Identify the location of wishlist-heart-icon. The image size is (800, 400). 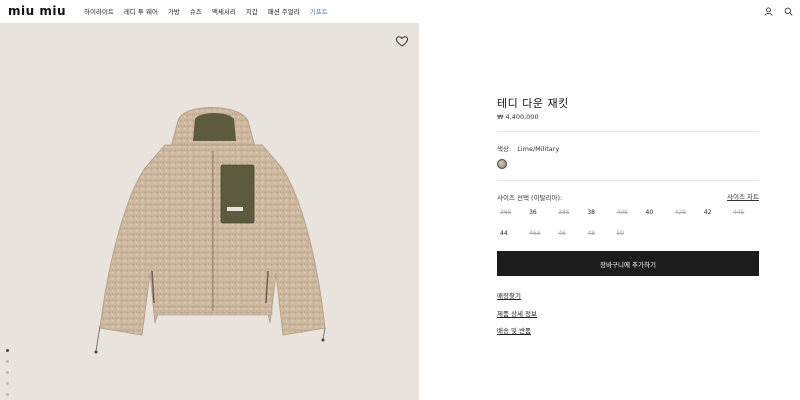
(402, 40).